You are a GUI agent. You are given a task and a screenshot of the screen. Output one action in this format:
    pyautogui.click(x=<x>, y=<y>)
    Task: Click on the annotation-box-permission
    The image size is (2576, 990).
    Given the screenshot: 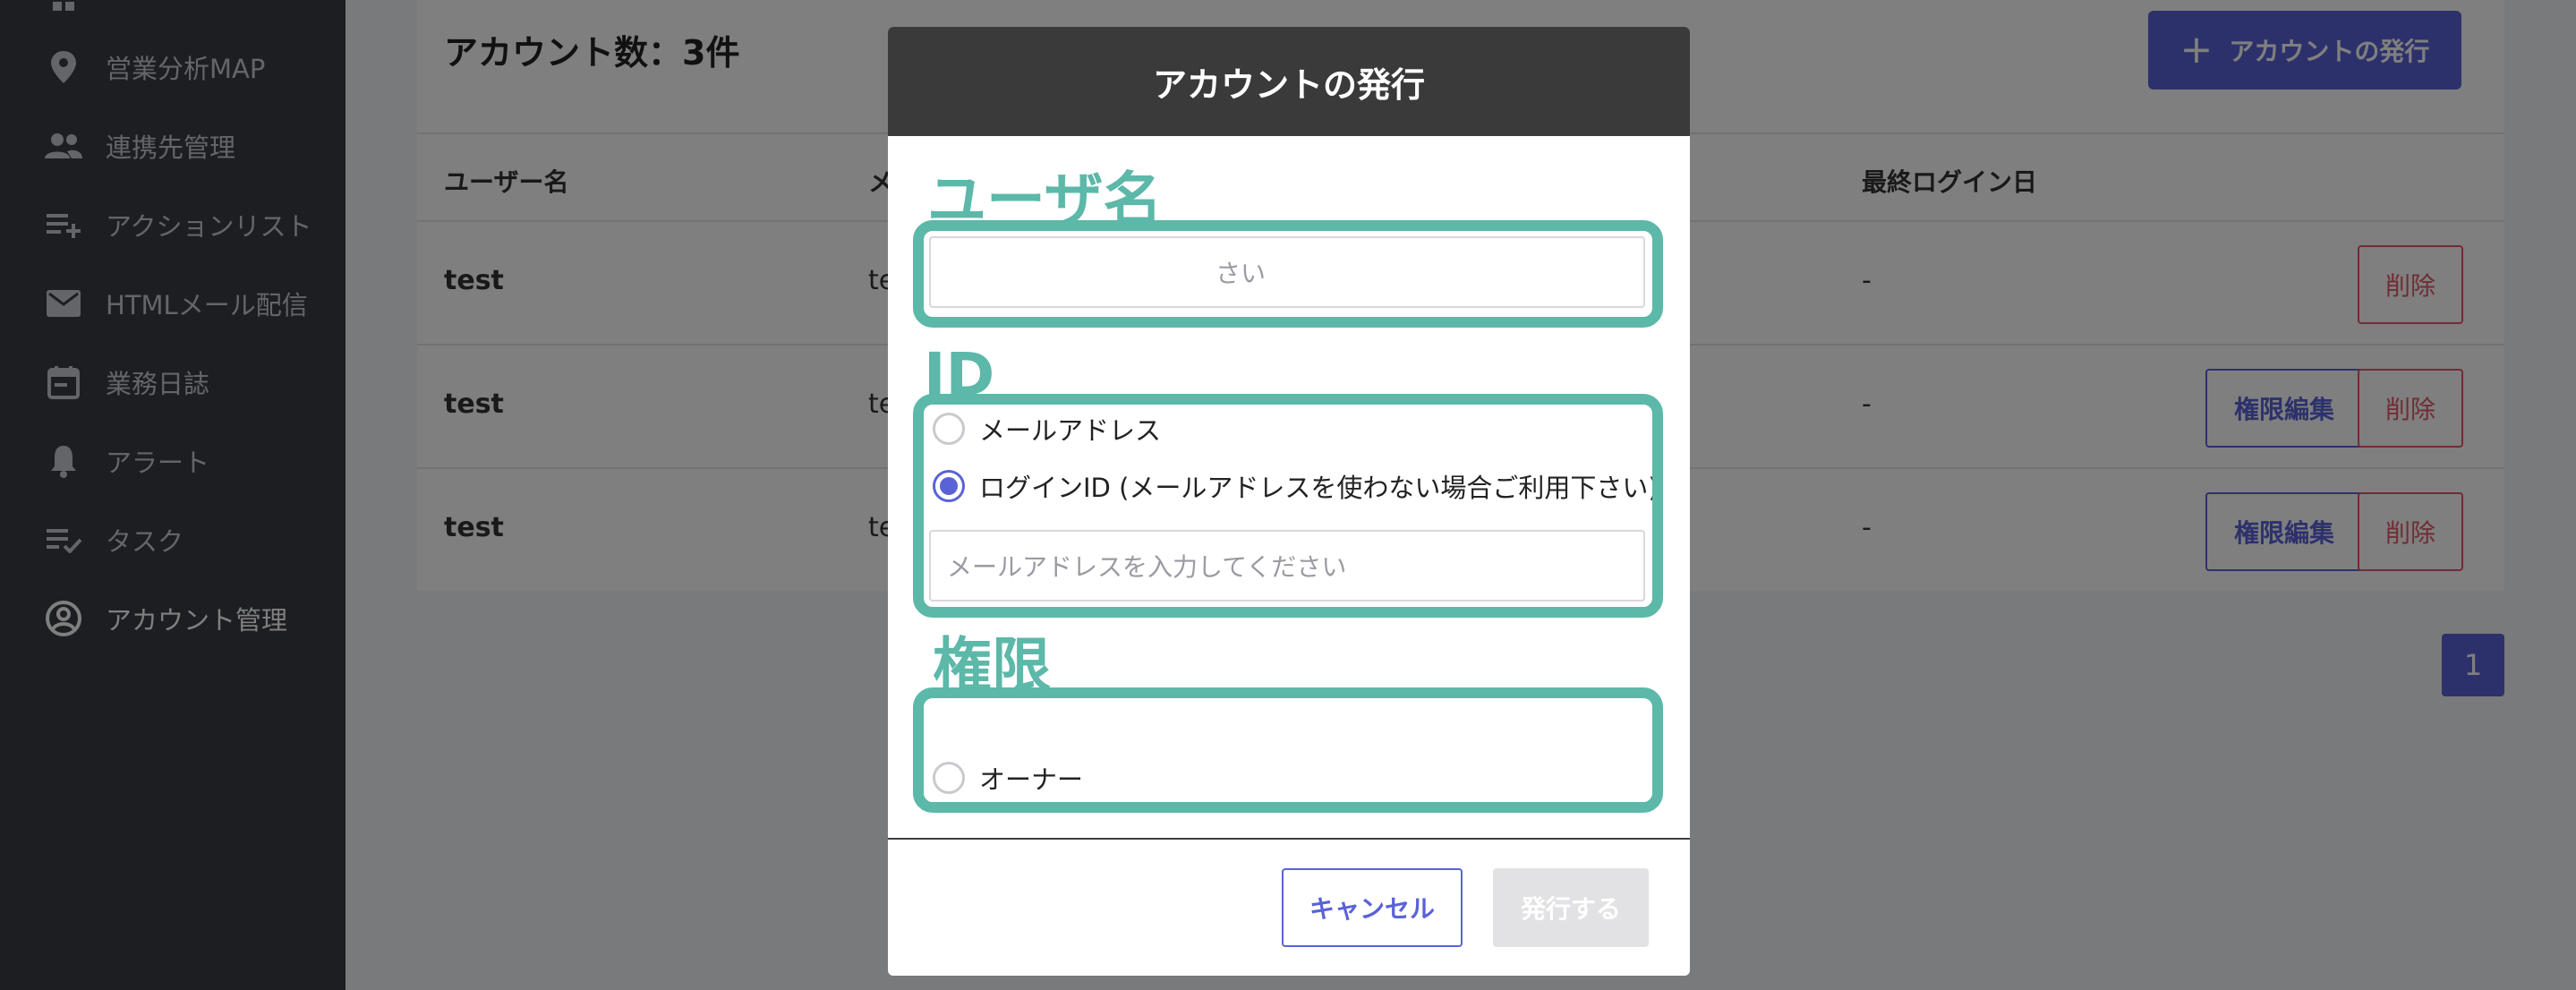 What is the action you would take?
    pyautogui.click(x=1288, y=750)
    